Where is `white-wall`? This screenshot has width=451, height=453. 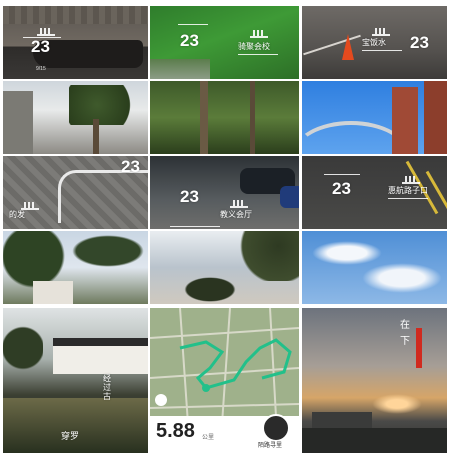 white-wall is located at coordinates (100, 359).